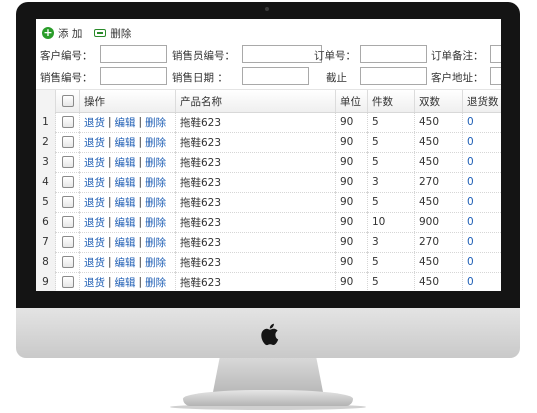 The image size is (537, 413). I want to click on order-no-input, so click(393, 54).